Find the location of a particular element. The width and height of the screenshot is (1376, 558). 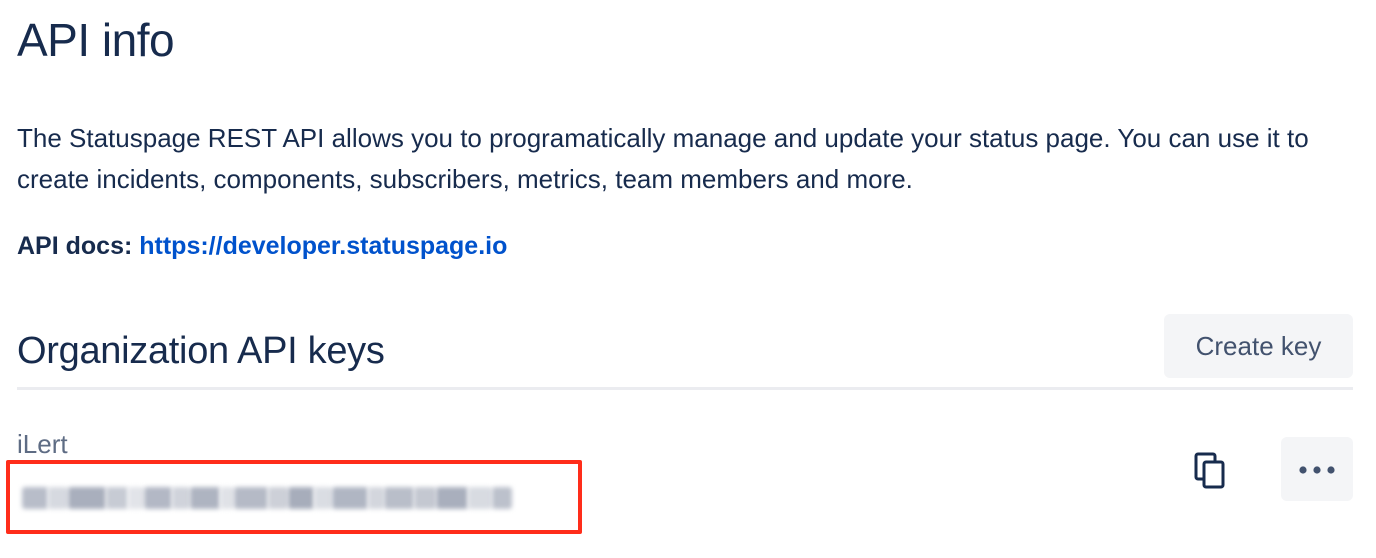

copy-icon is located at coordinates (1210, 472).